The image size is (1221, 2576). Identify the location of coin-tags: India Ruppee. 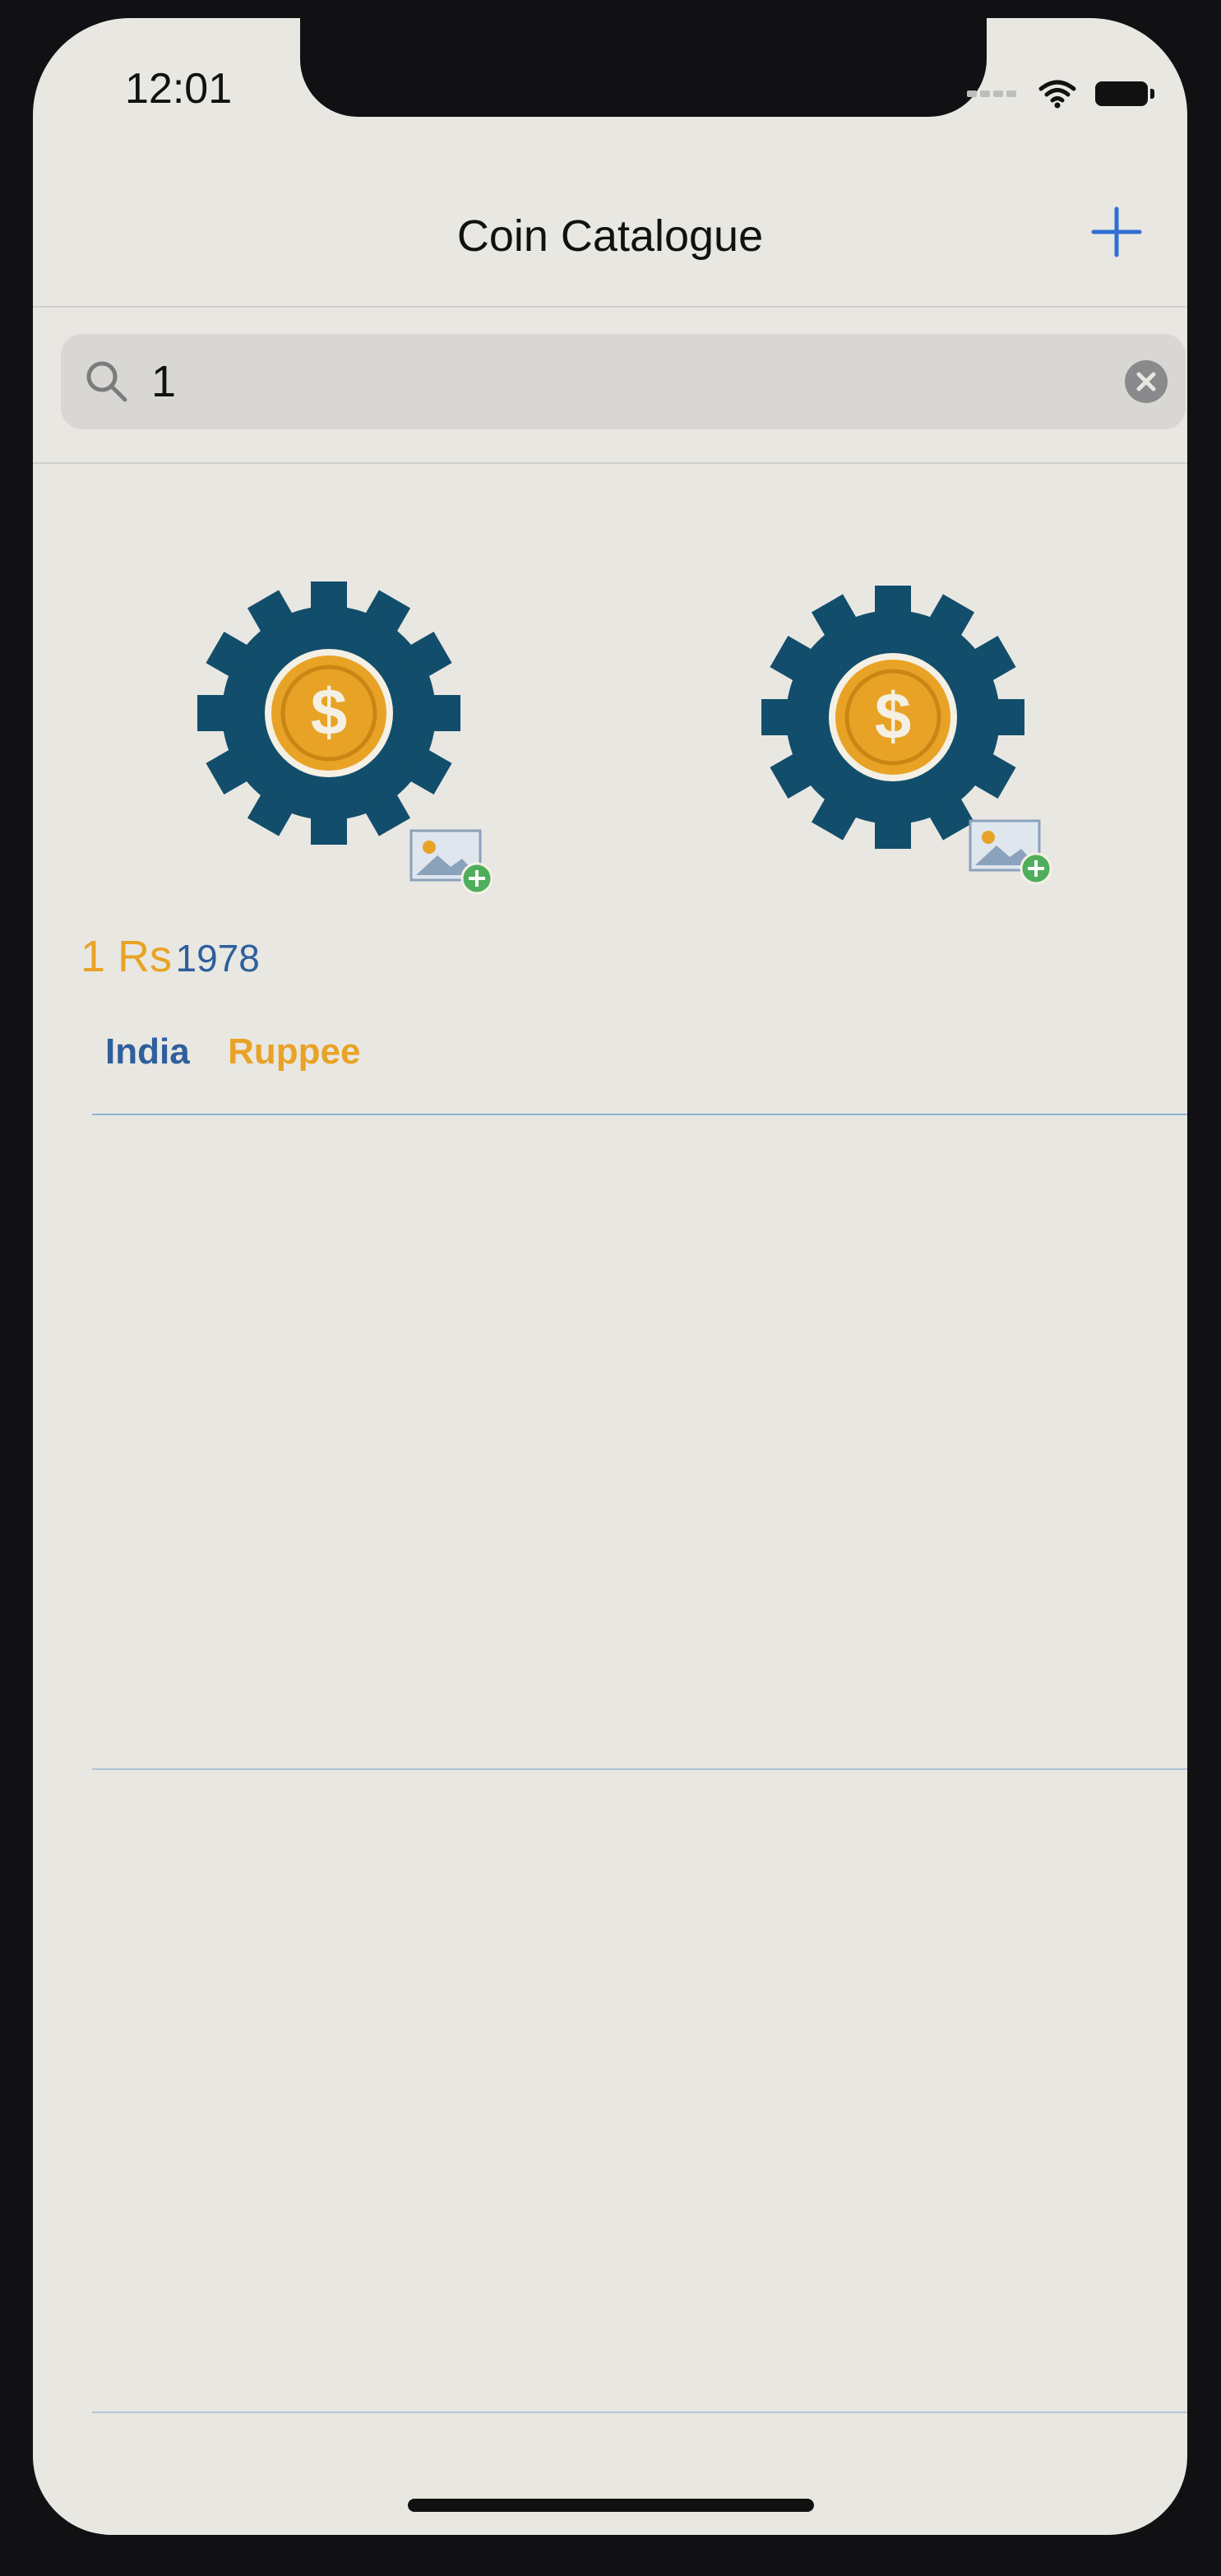
(233, 1052).